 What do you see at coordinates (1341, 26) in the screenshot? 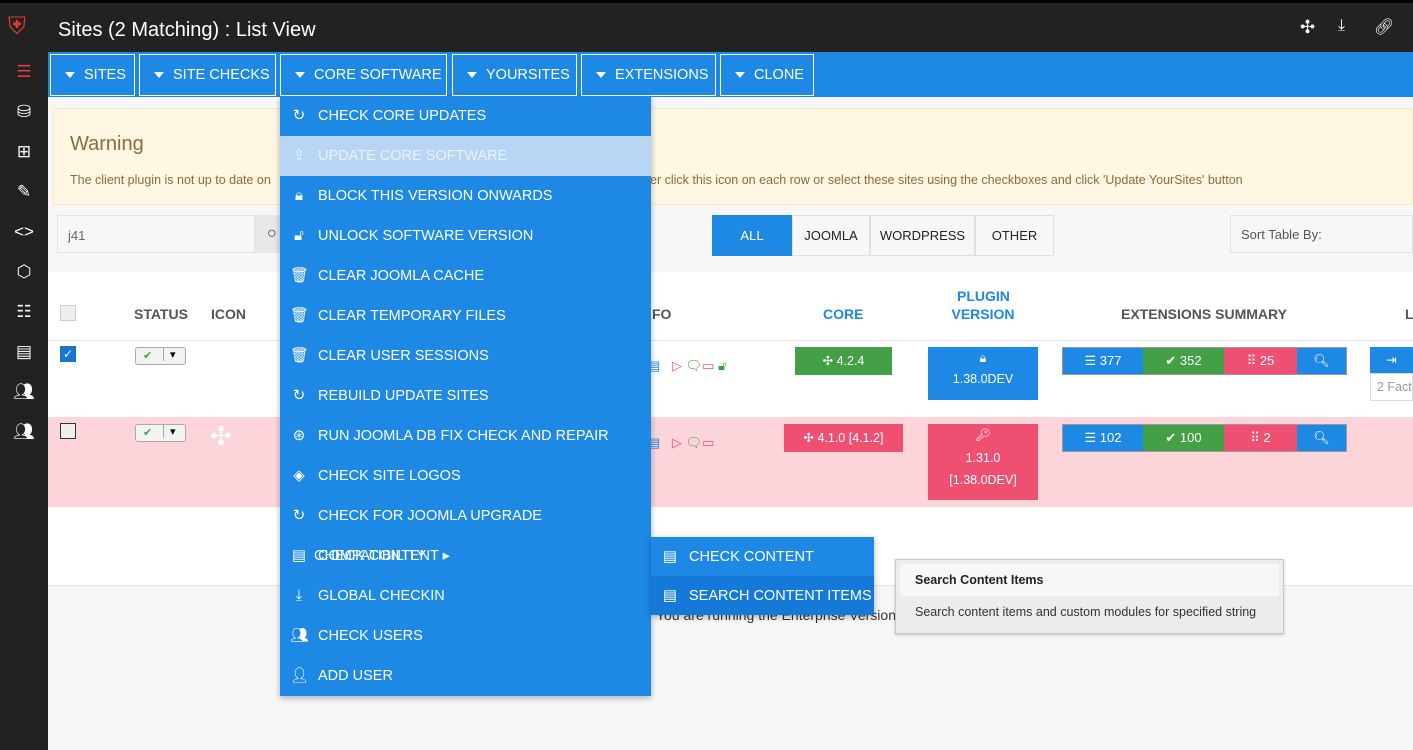
I see `download-icon: ⤓` at bounding box center [1341, 26].